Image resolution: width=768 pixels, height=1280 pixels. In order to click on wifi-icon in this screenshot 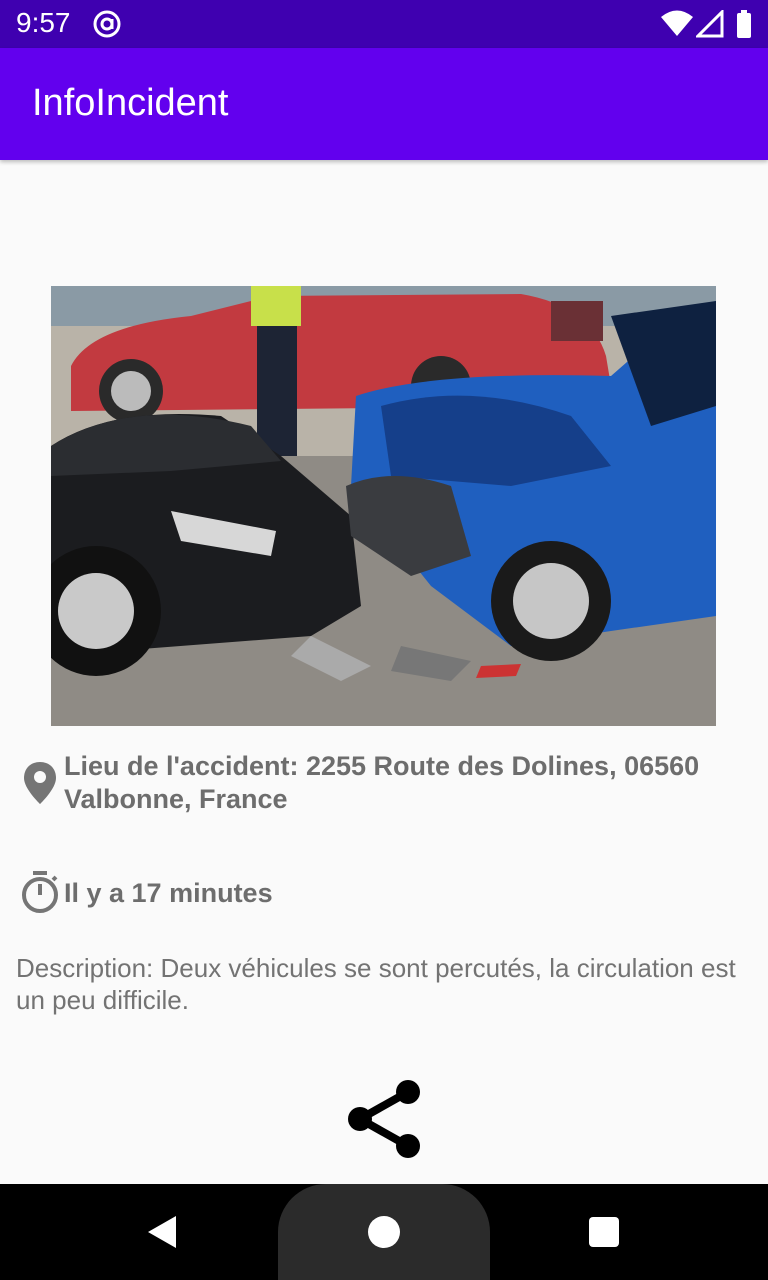, I will do `click(677, 23)`.